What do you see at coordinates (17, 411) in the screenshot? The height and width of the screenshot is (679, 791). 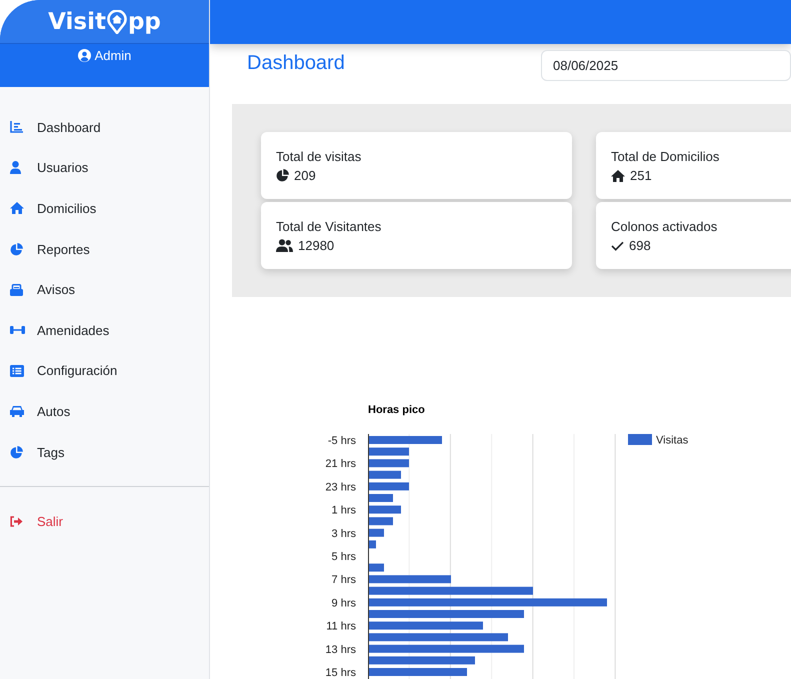 I see `car-icon` at bounding box center [17, 411].